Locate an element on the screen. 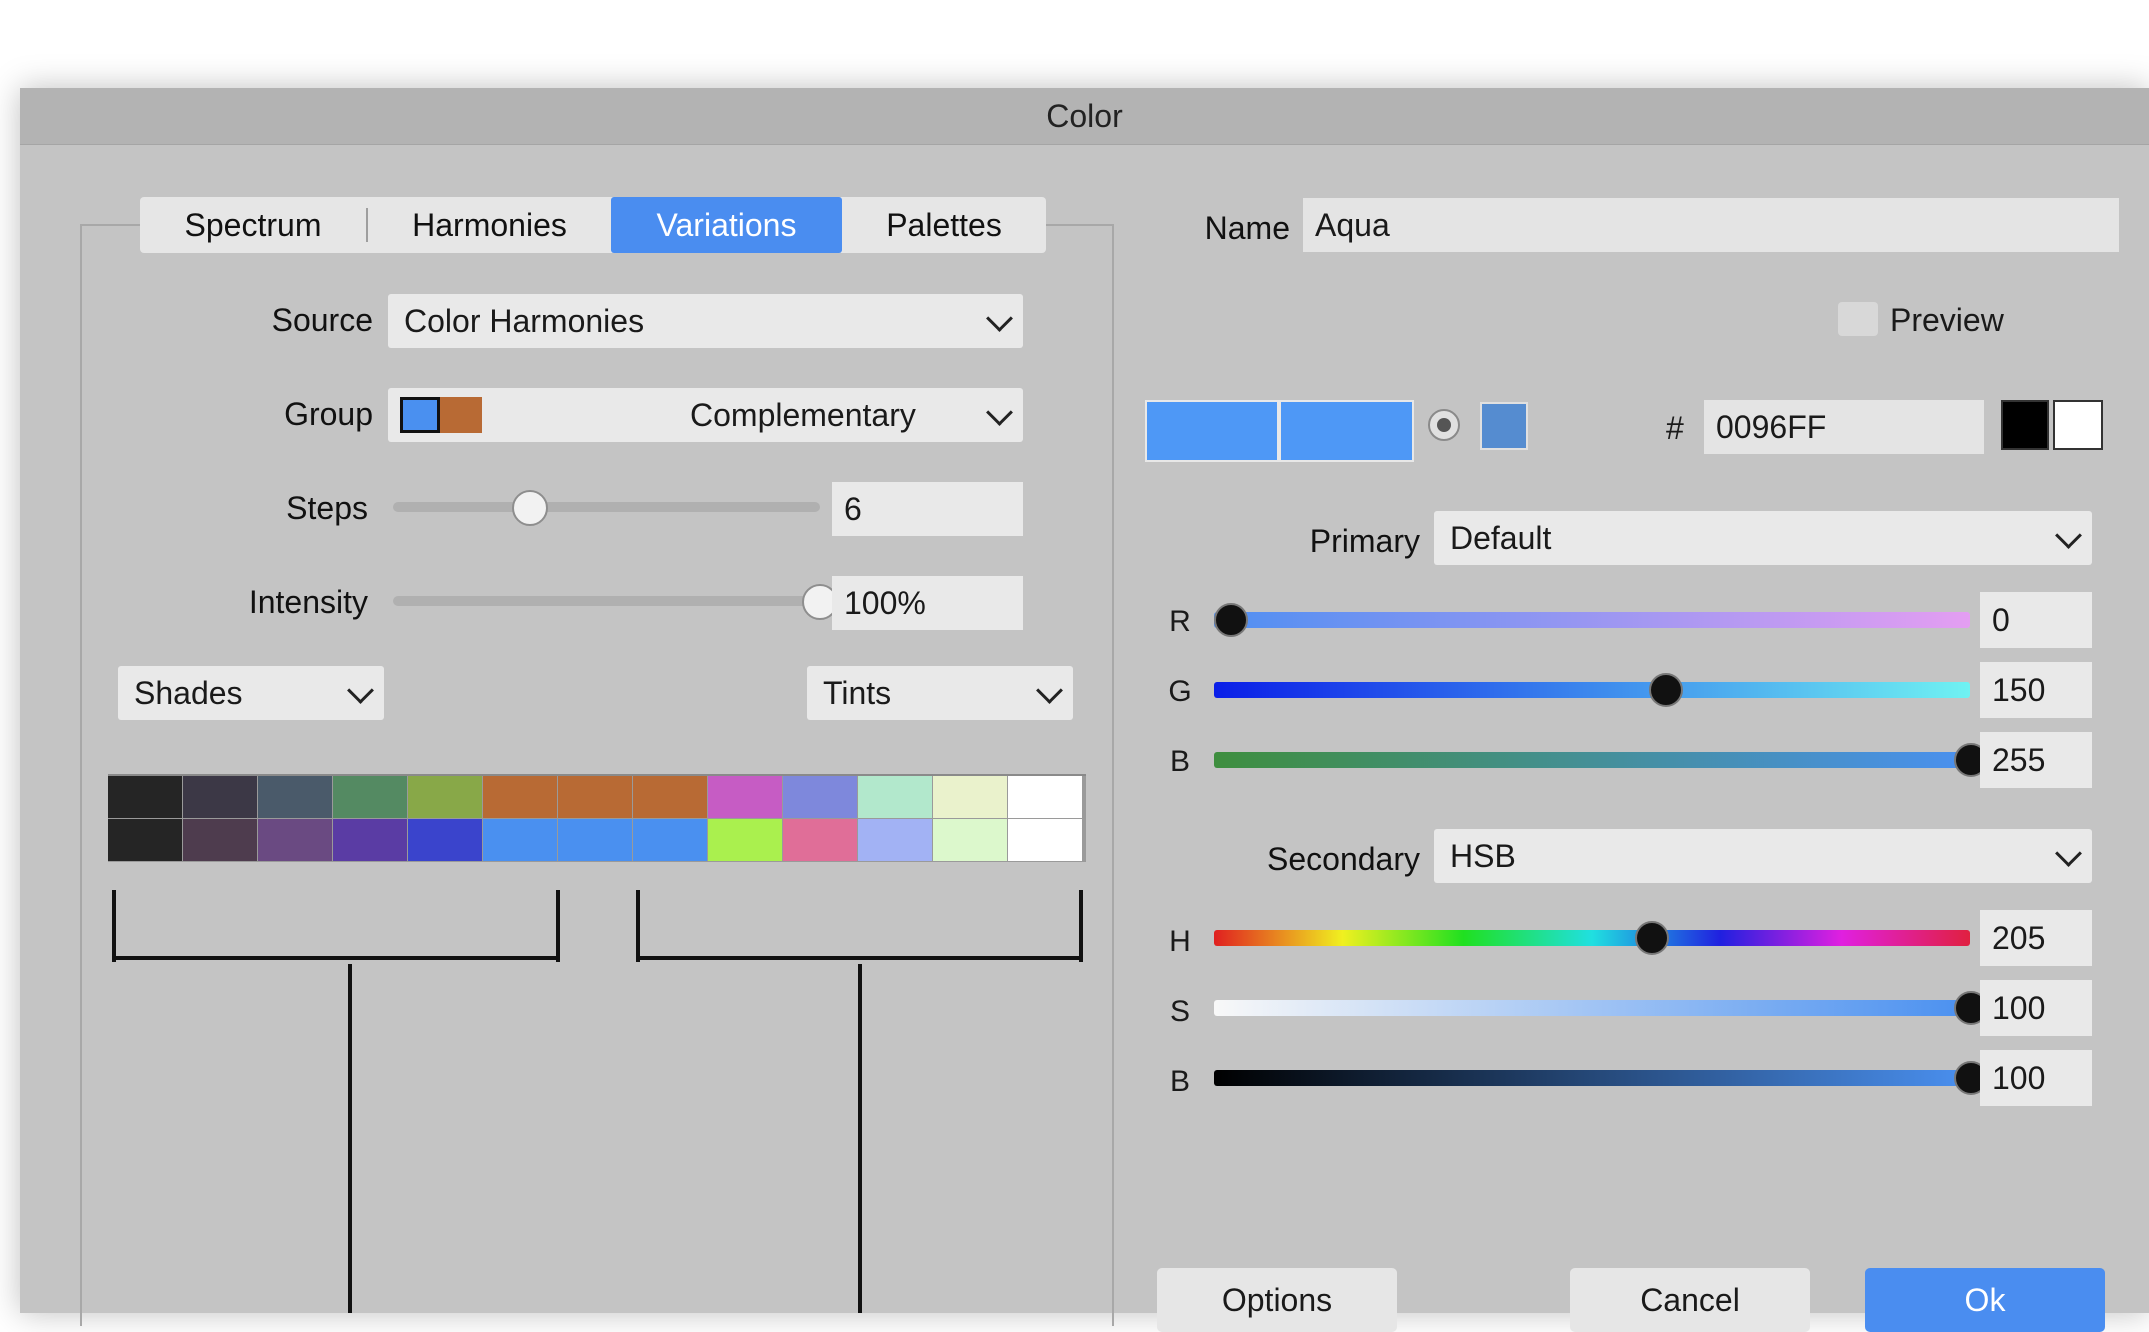  r-field: 0 is located at coordinates (2036, 620).